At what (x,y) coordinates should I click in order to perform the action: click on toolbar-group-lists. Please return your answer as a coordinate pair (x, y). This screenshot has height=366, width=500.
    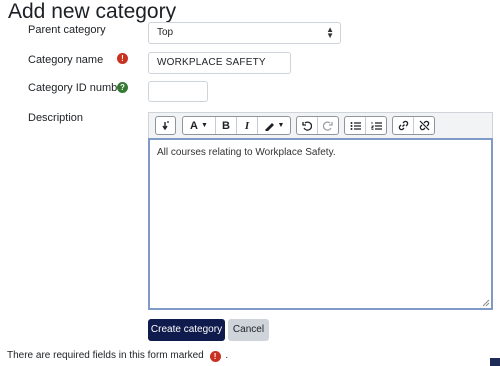
    Looking at the image, I should click on (365, 125).